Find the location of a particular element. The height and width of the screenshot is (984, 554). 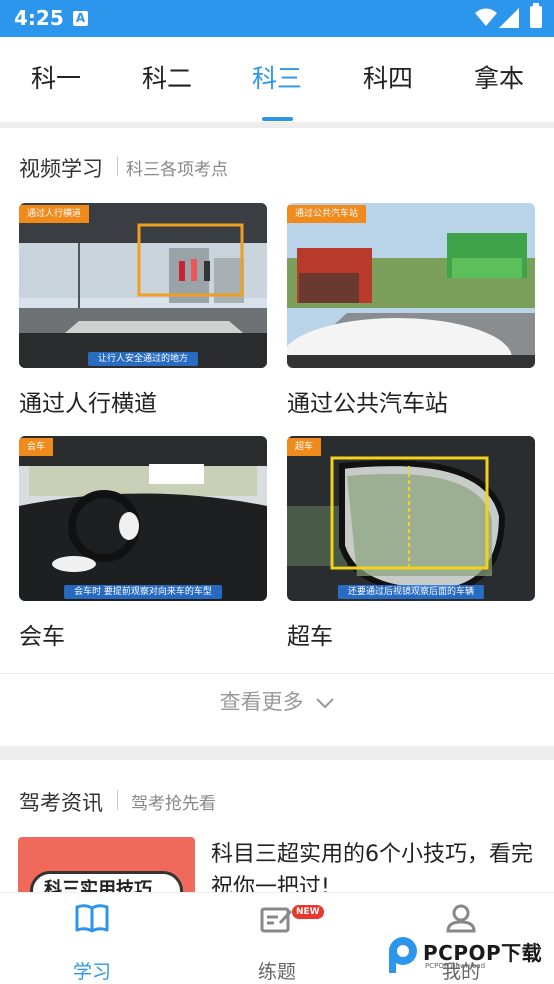

car-interior-scene is located at coordinates (143, 518).